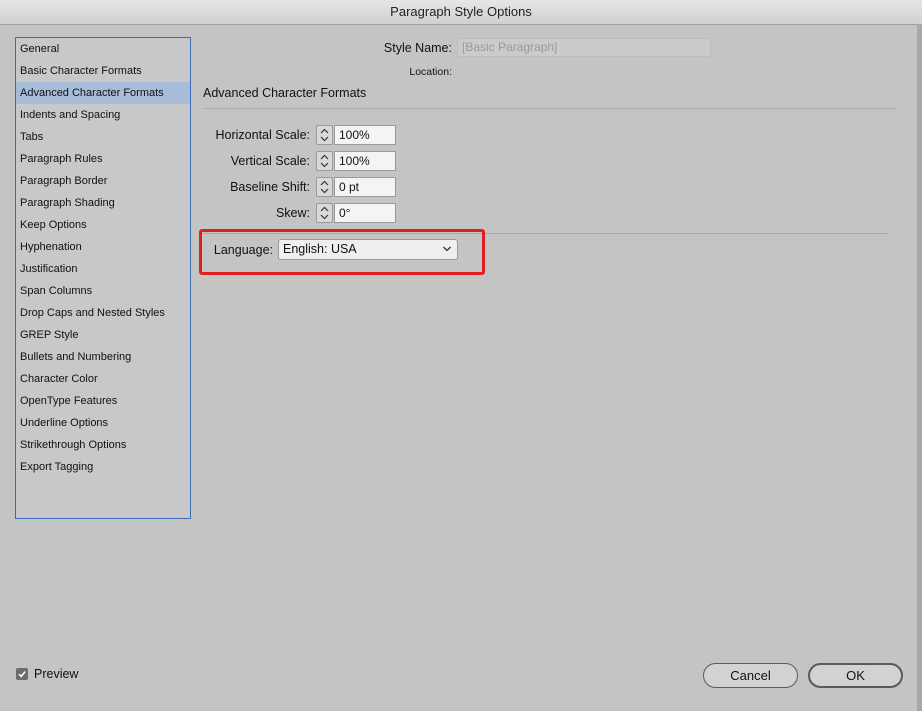 The image size is (922, 711). What do you see at coordinates (103, 467) in the screenshot?
I see `sidebar-item-export-tagging: Export Tagging` at bounding box center [103, 467].